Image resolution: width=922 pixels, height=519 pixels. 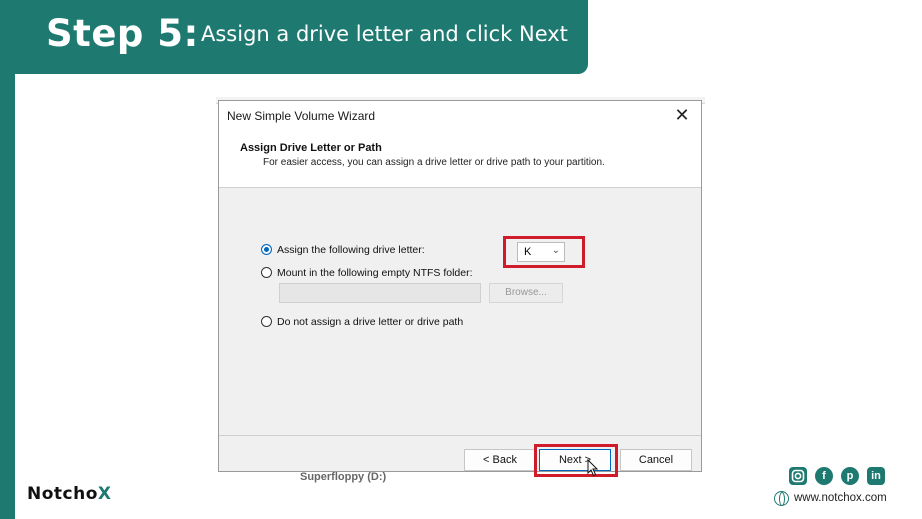 What do you see at coordinates (301, 116) in the screenshot?
I see `dialog-title: New Simple Volume Wizard` at bounding box center [301, 116].